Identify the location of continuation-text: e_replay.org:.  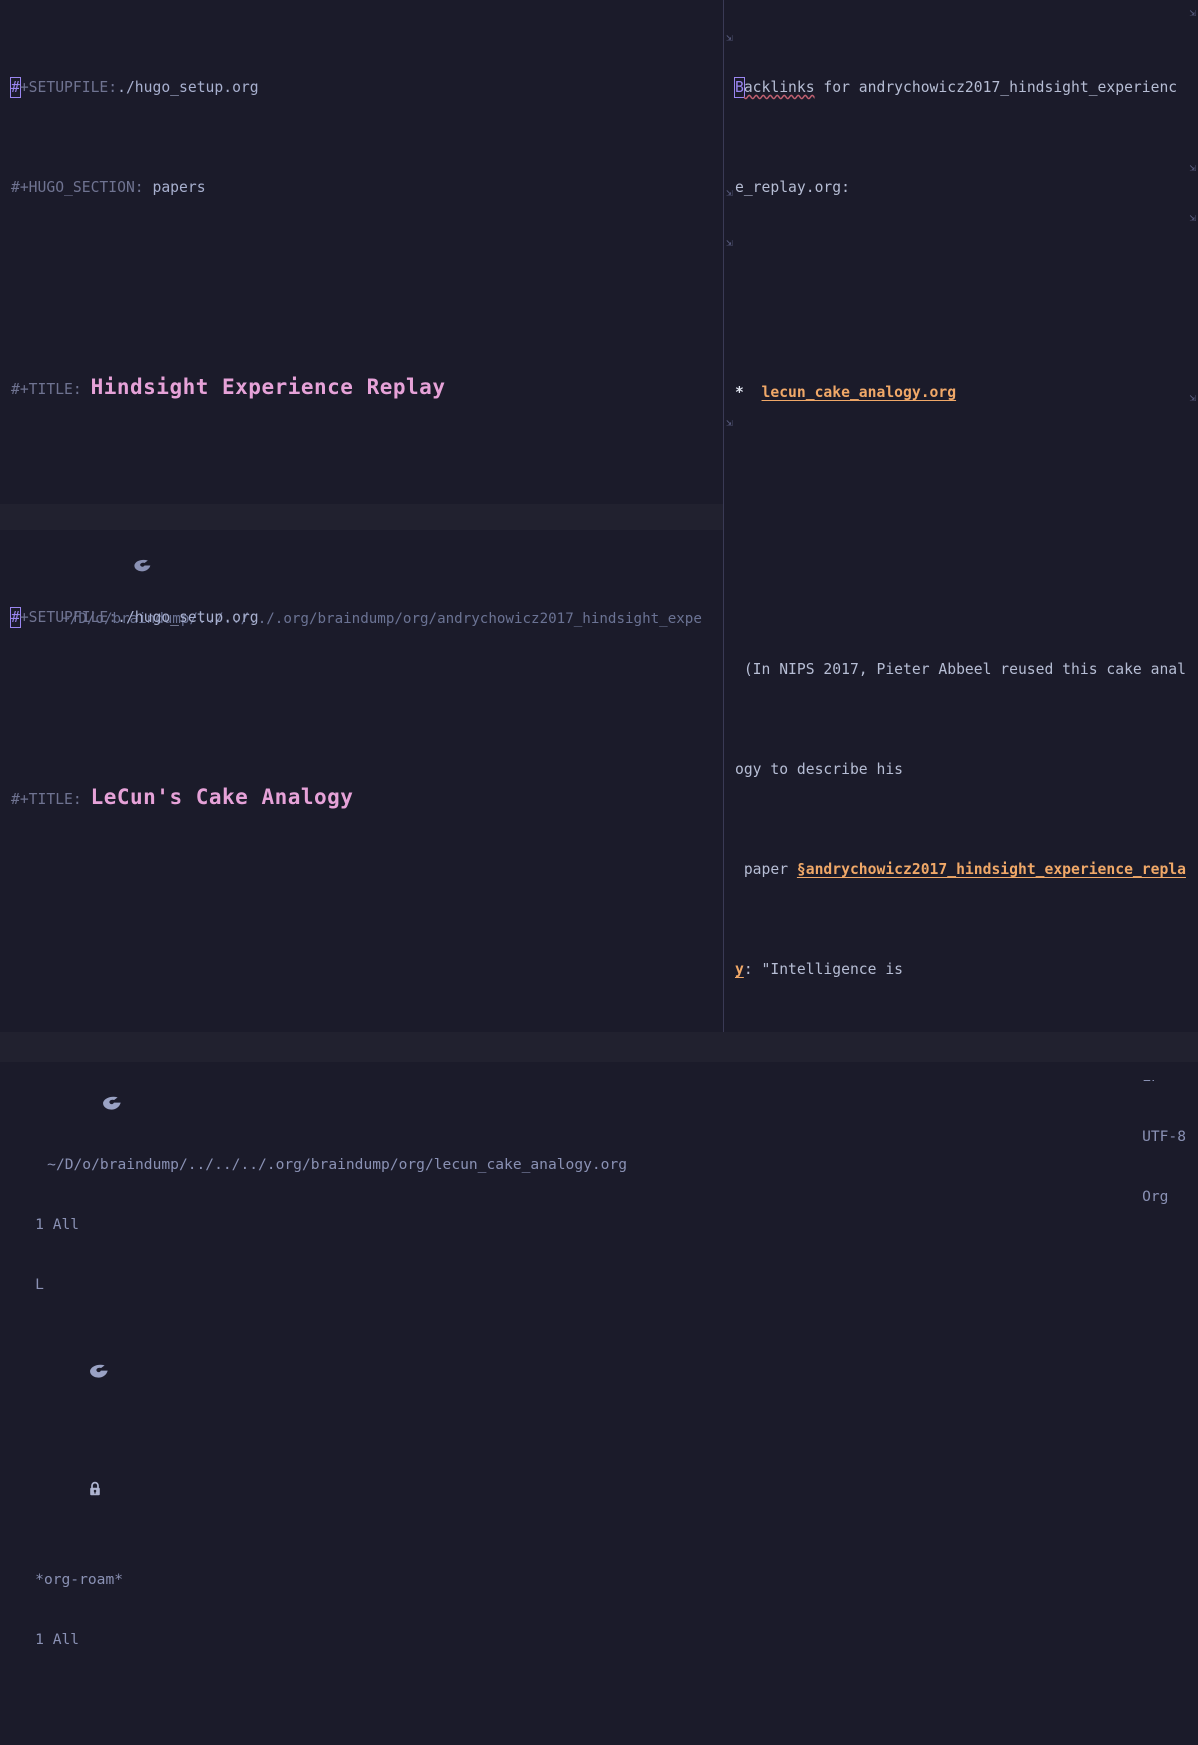
(792, 187).